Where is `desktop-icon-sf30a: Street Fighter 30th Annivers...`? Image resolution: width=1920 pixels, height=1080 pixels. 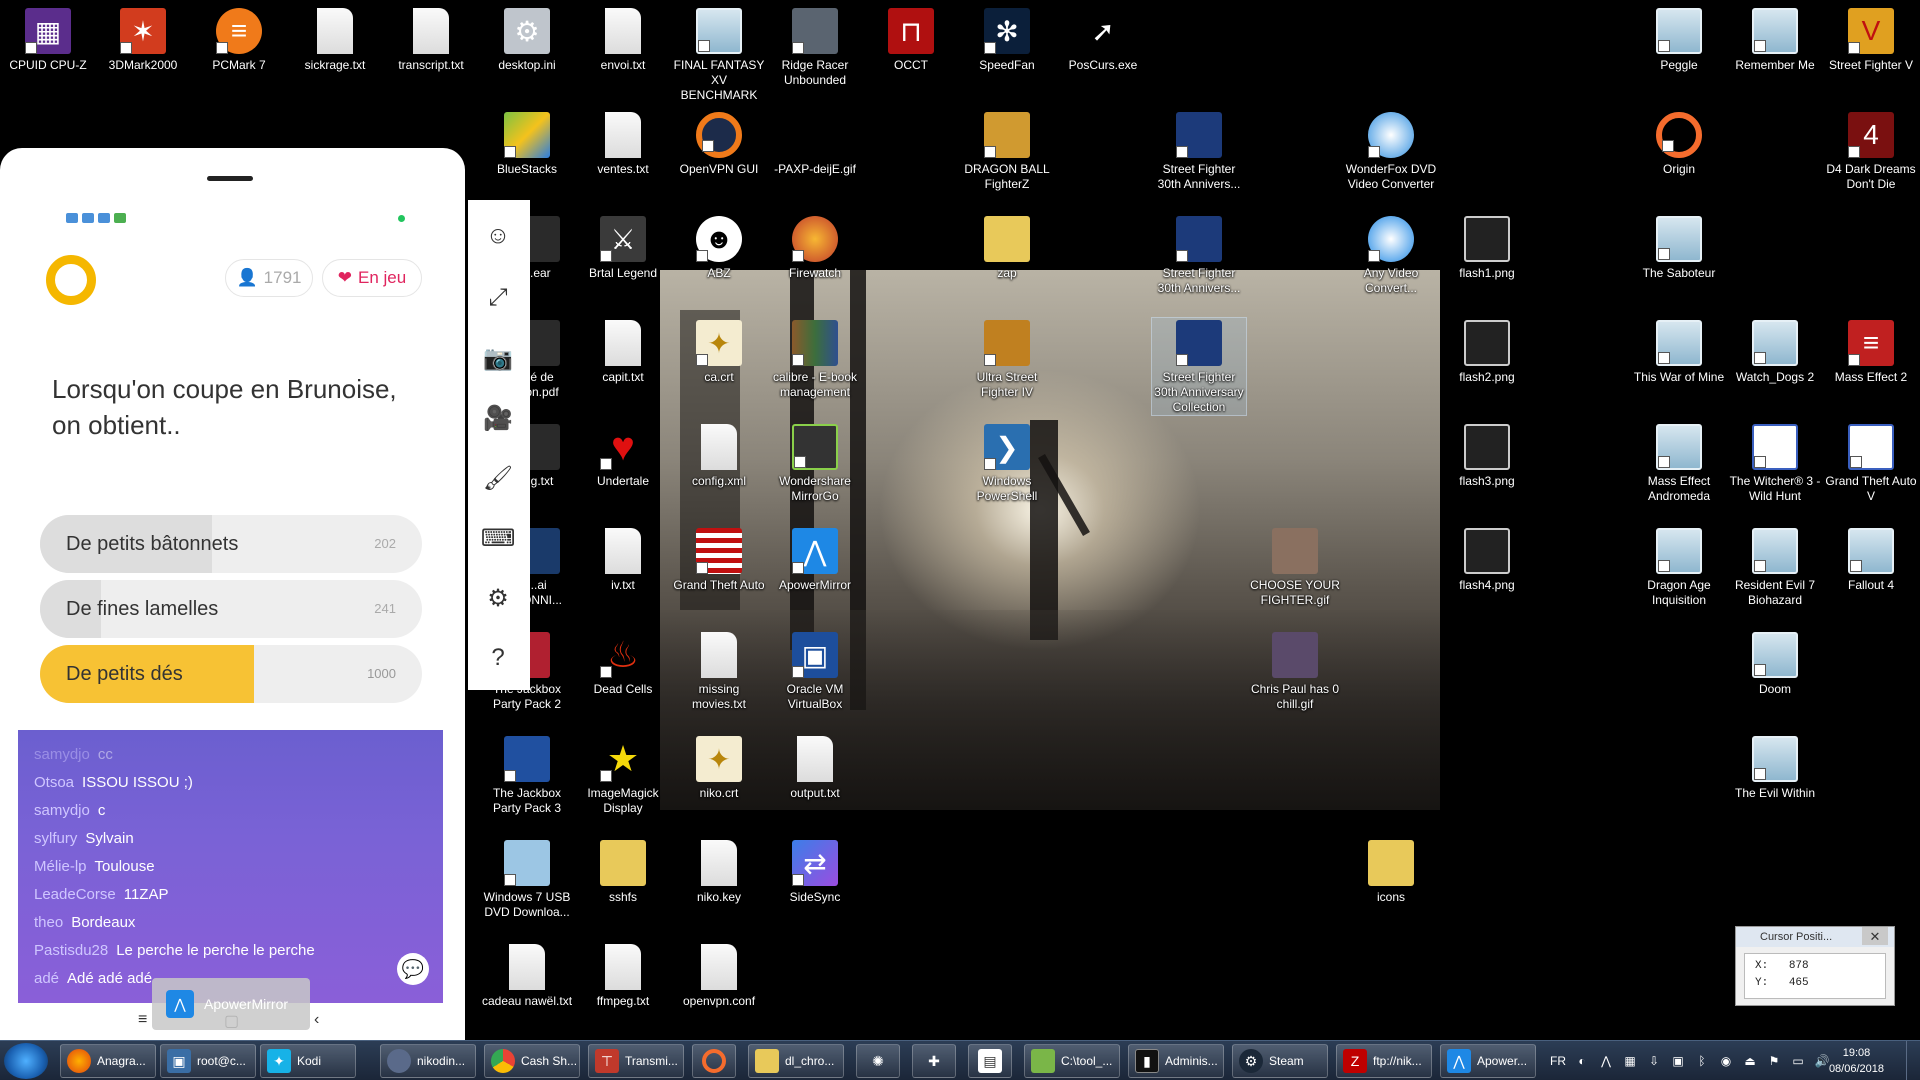
desktop-icon-sf30a: Street Fighter 30th Annivers... is located at coordinates (1199, 151).